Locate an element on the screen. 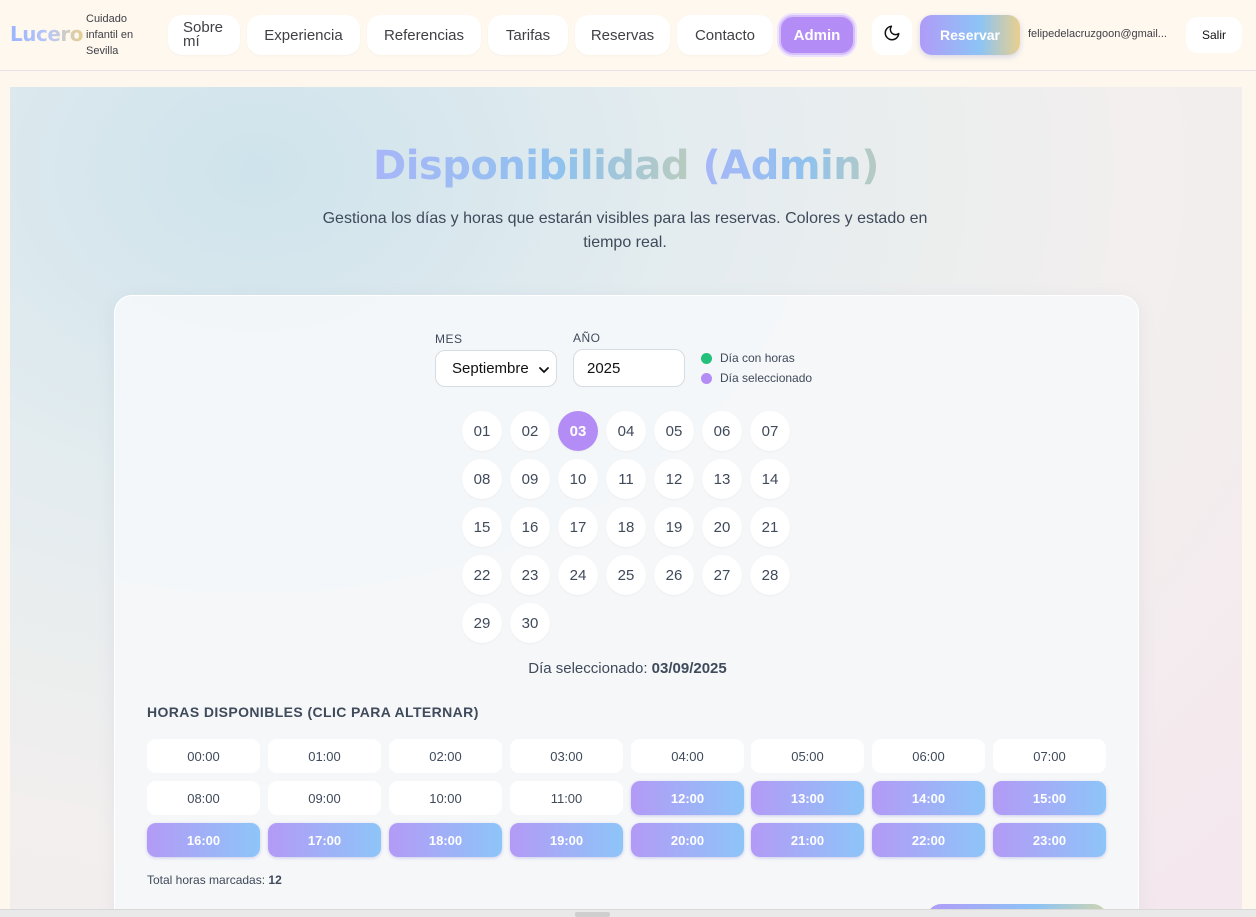 Image resolution: width=1256 pixels, height=917 pixels. legend-day-with-hours: Día con horas is located at coordinates (748, 358).